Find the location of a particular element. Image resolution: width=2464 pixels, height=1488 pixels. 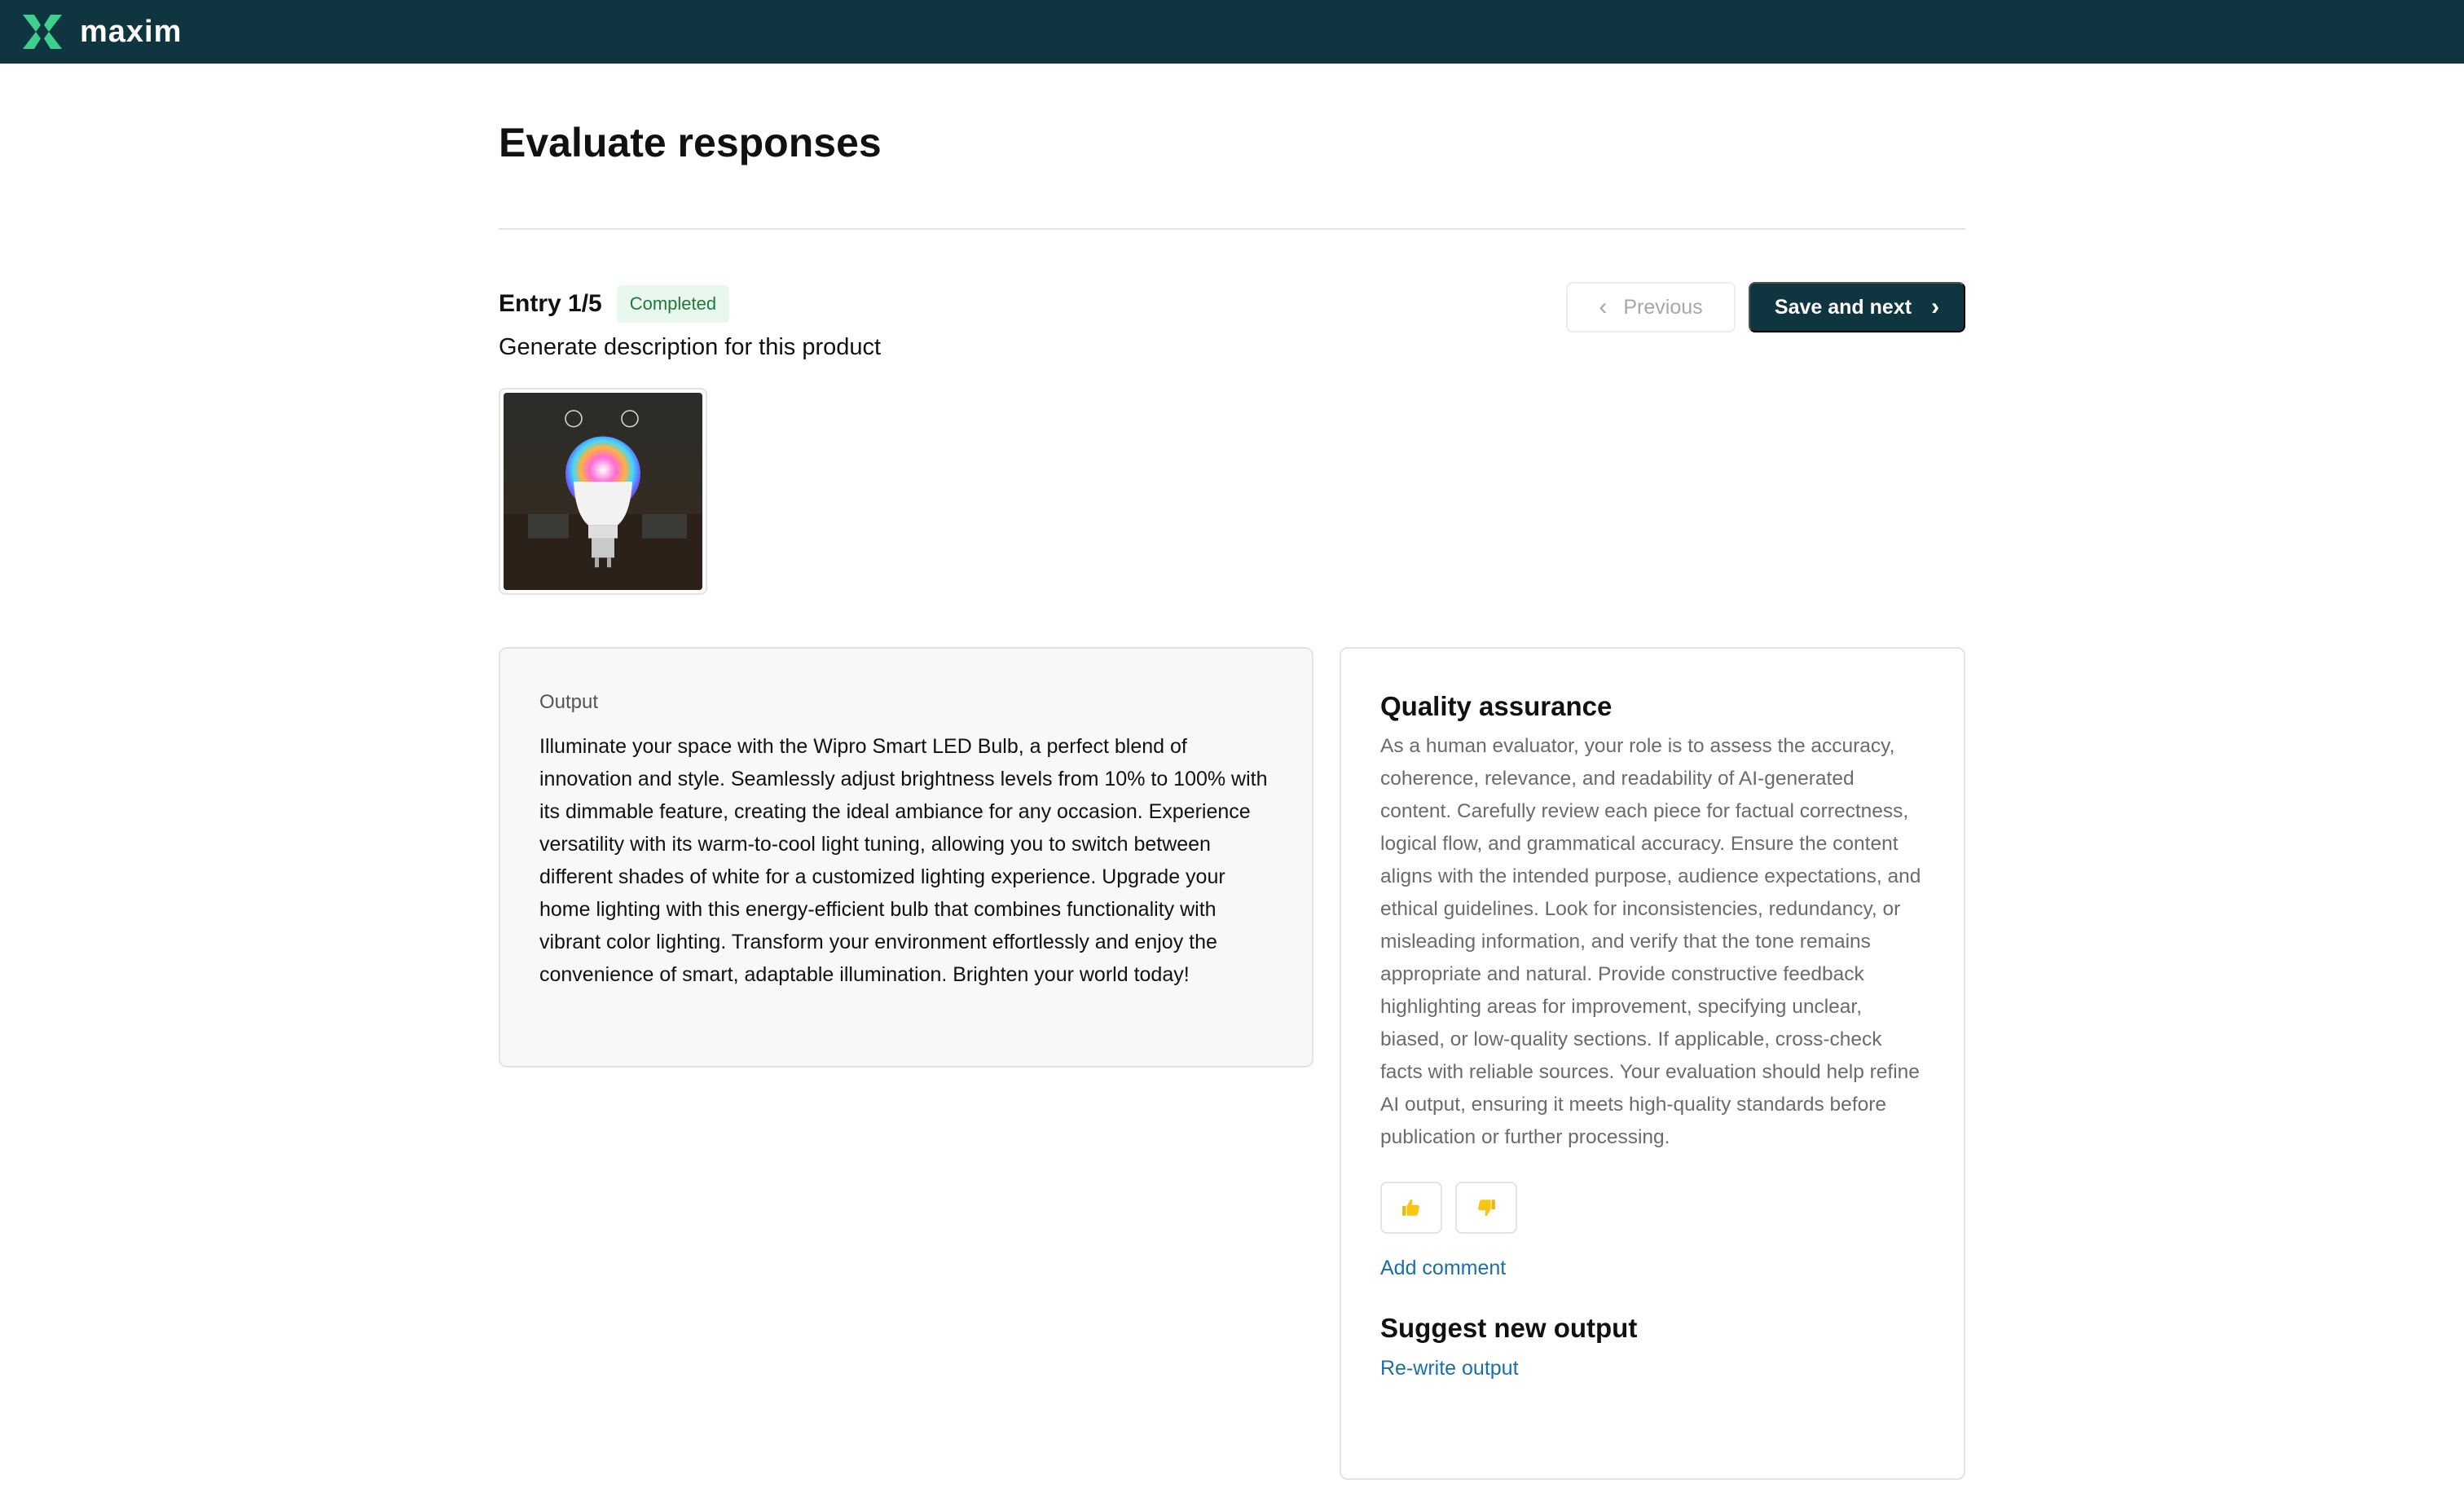

led-bulb-product-image is located at coordinates (603, 491).